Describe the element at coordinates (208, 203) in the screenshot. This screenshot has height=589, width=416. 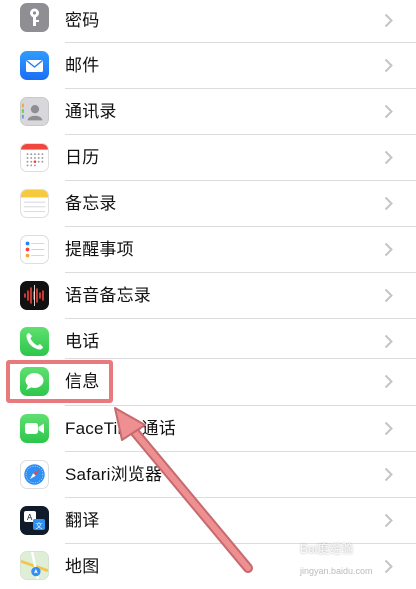
I see `settings-row-notes: 备忘录` at that location.